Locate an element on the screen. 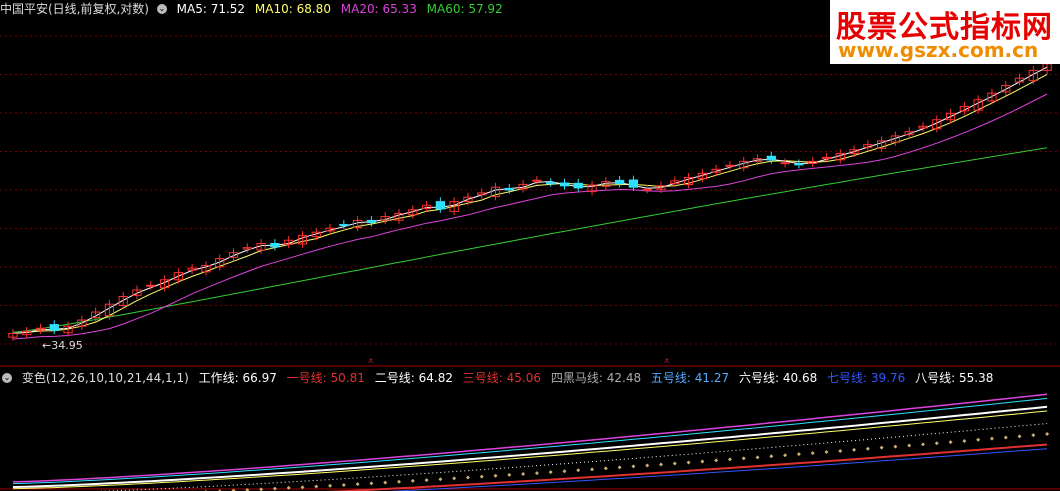 The width and height of the screenshot is (1060, 491). signal-marker: ⩡ is located at coordinates (667, 361).